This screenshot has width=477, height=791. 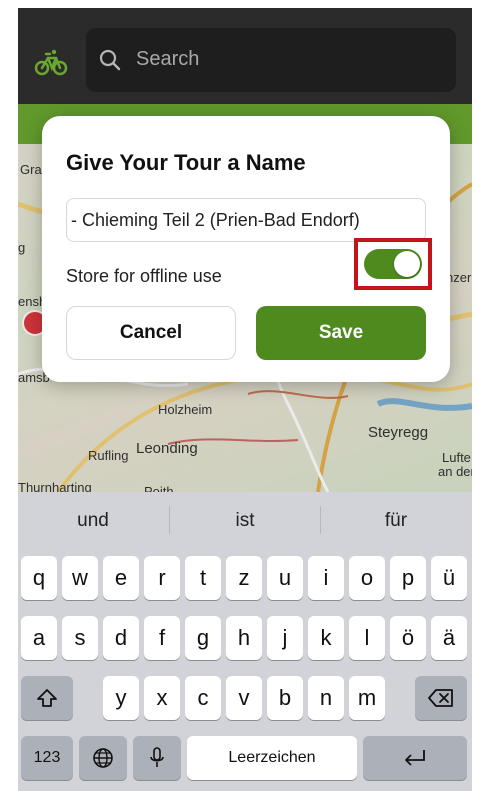 I want to click on key: i, so click(x=326, y=578).